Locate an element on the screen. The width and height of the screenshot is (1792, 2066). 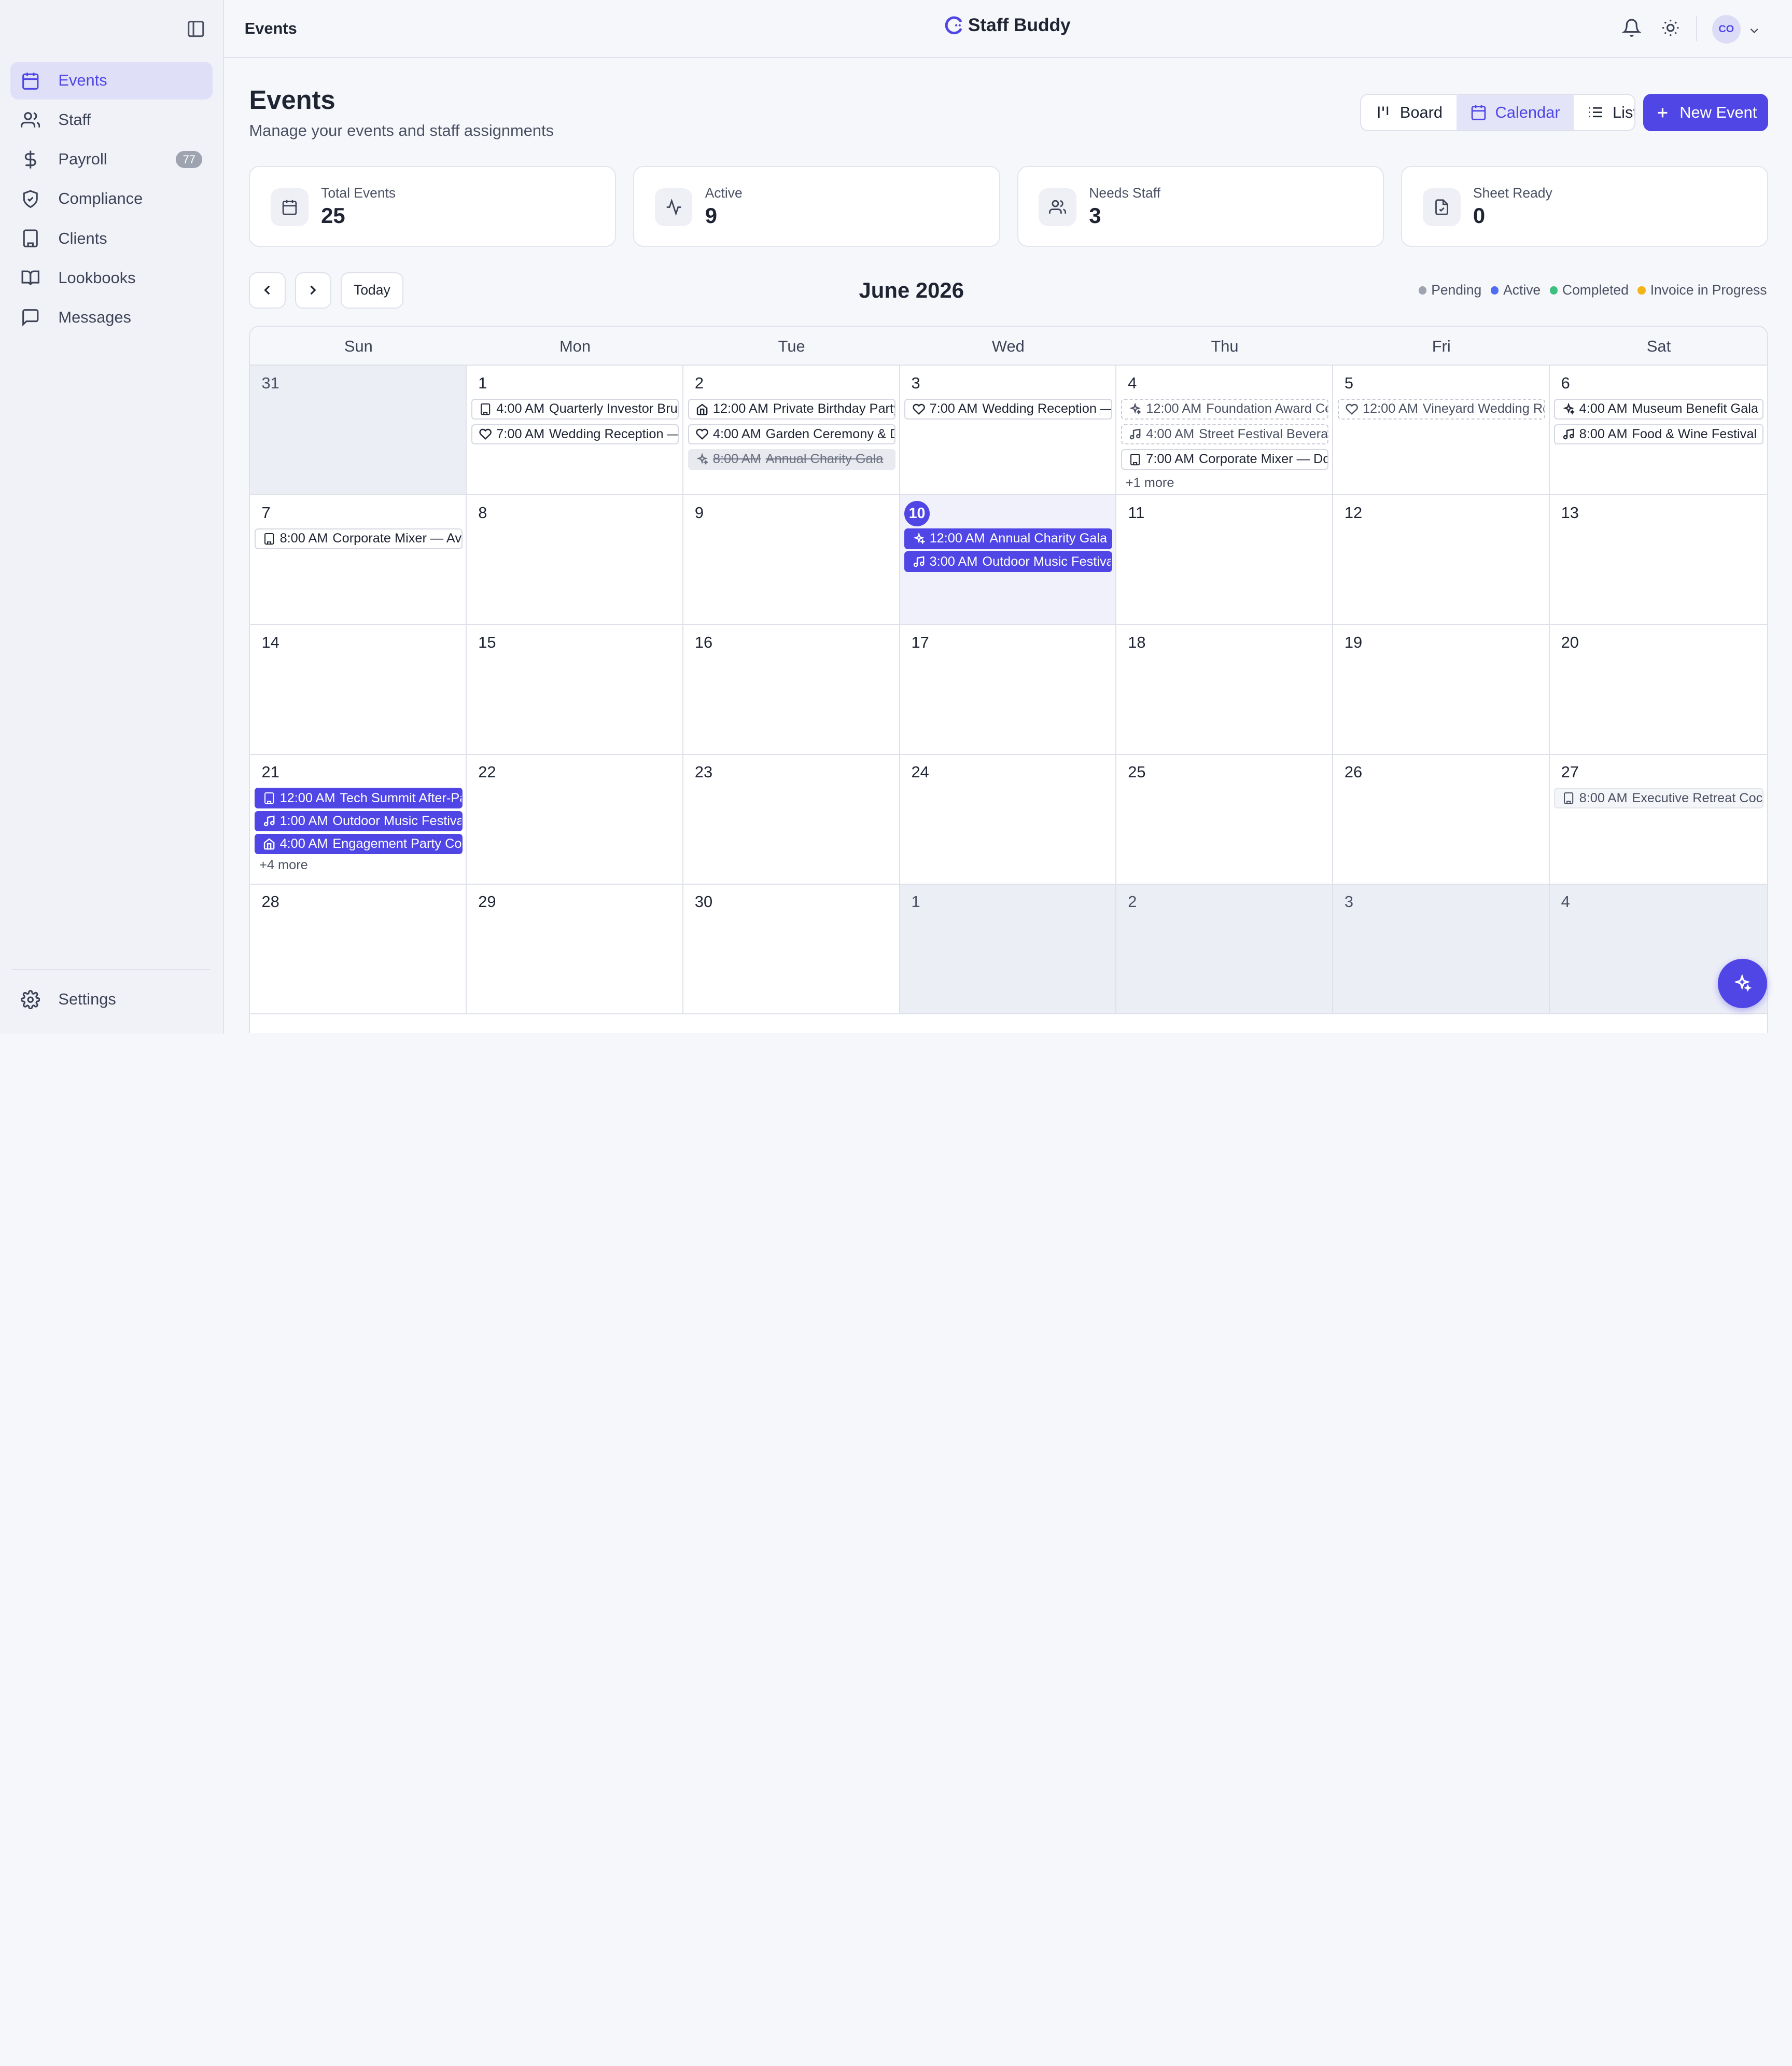
event-title: Corporate Mixer — Downtown is located at coordinates (1264, 459).